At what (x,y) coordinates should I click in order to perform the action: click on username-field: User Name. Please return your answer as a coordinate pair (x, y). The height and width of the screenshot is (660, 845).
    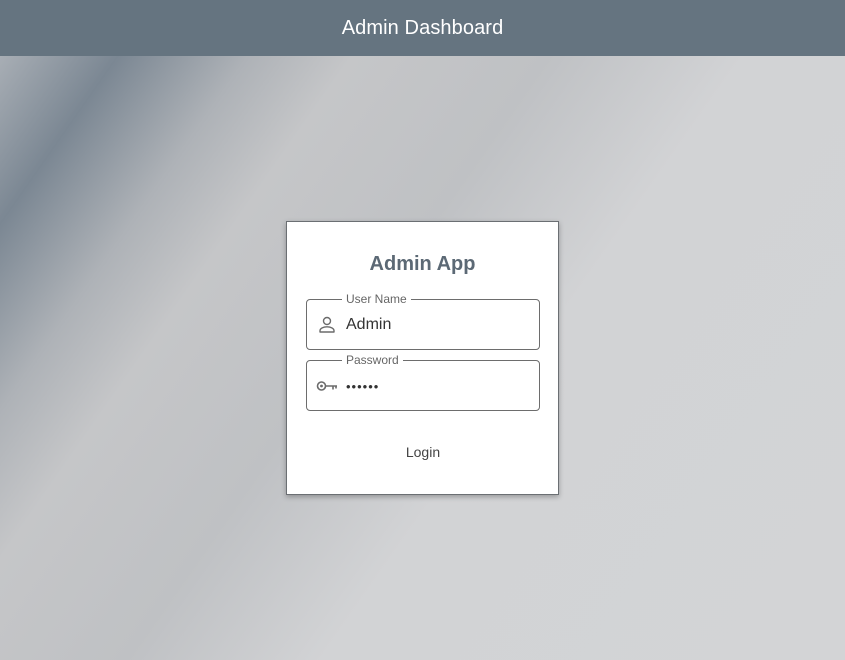
    Looking at the image, I should click on (423, 321).